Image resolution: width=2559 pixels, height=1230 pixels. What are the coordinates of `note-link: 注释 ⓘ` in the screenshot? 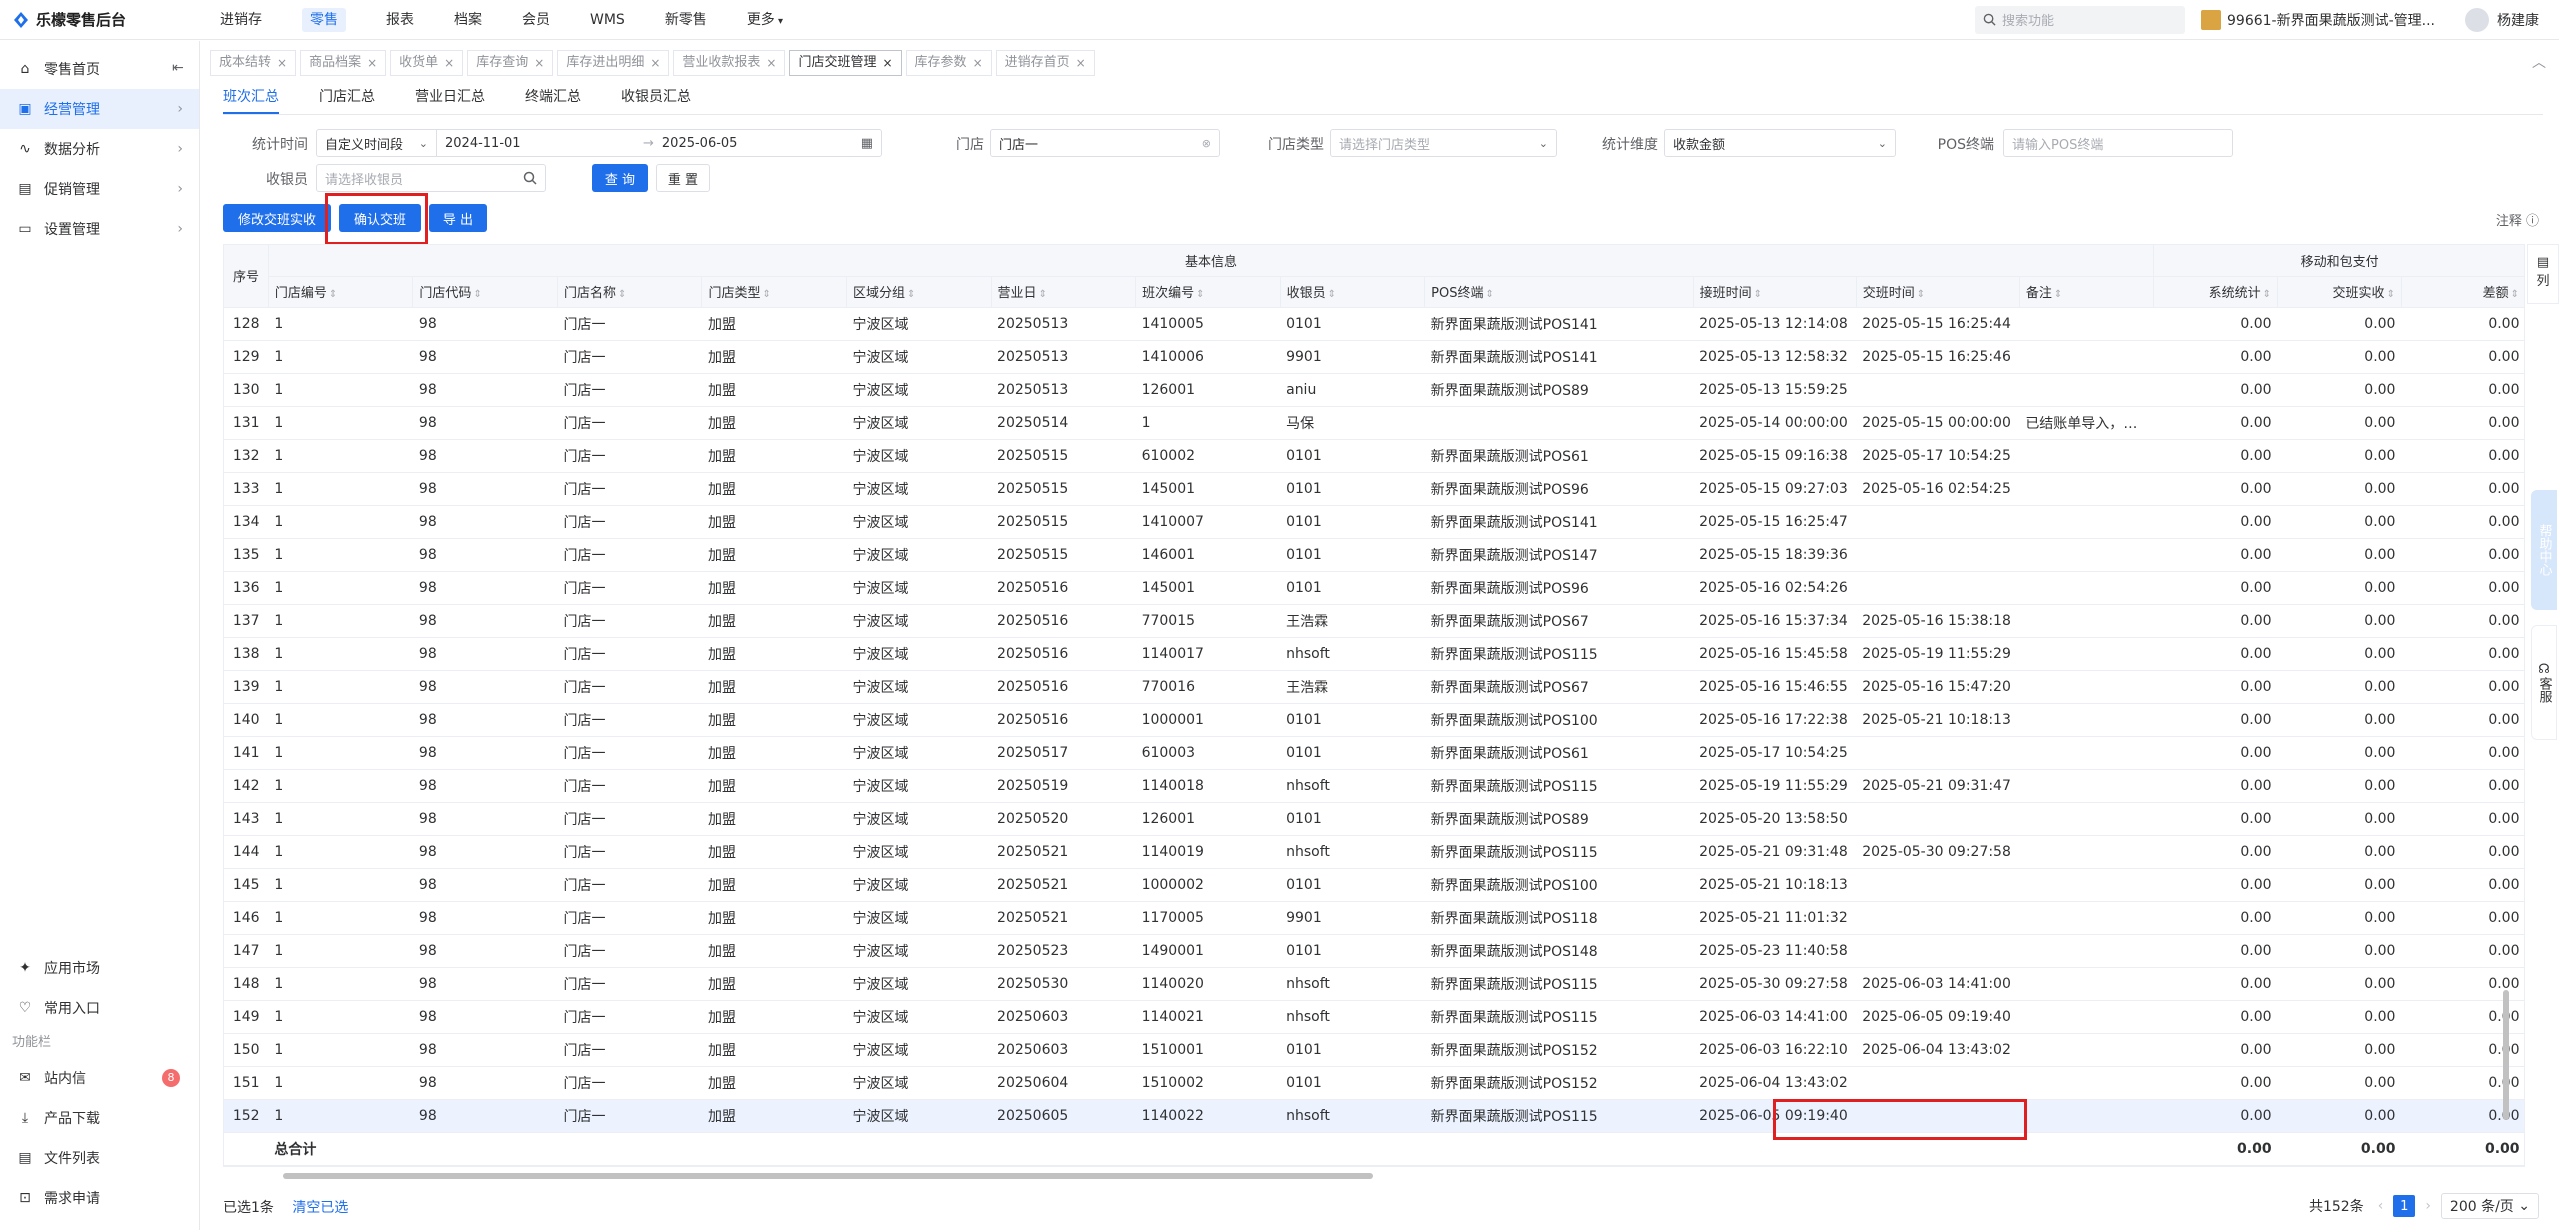 It's located at (2517, 219).